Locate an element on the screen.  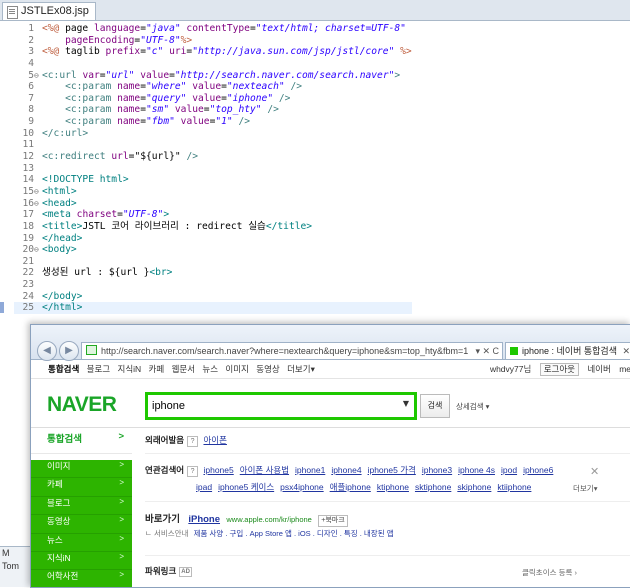
more-related-link: 더보기▾ is located at coordinates (585, 488).